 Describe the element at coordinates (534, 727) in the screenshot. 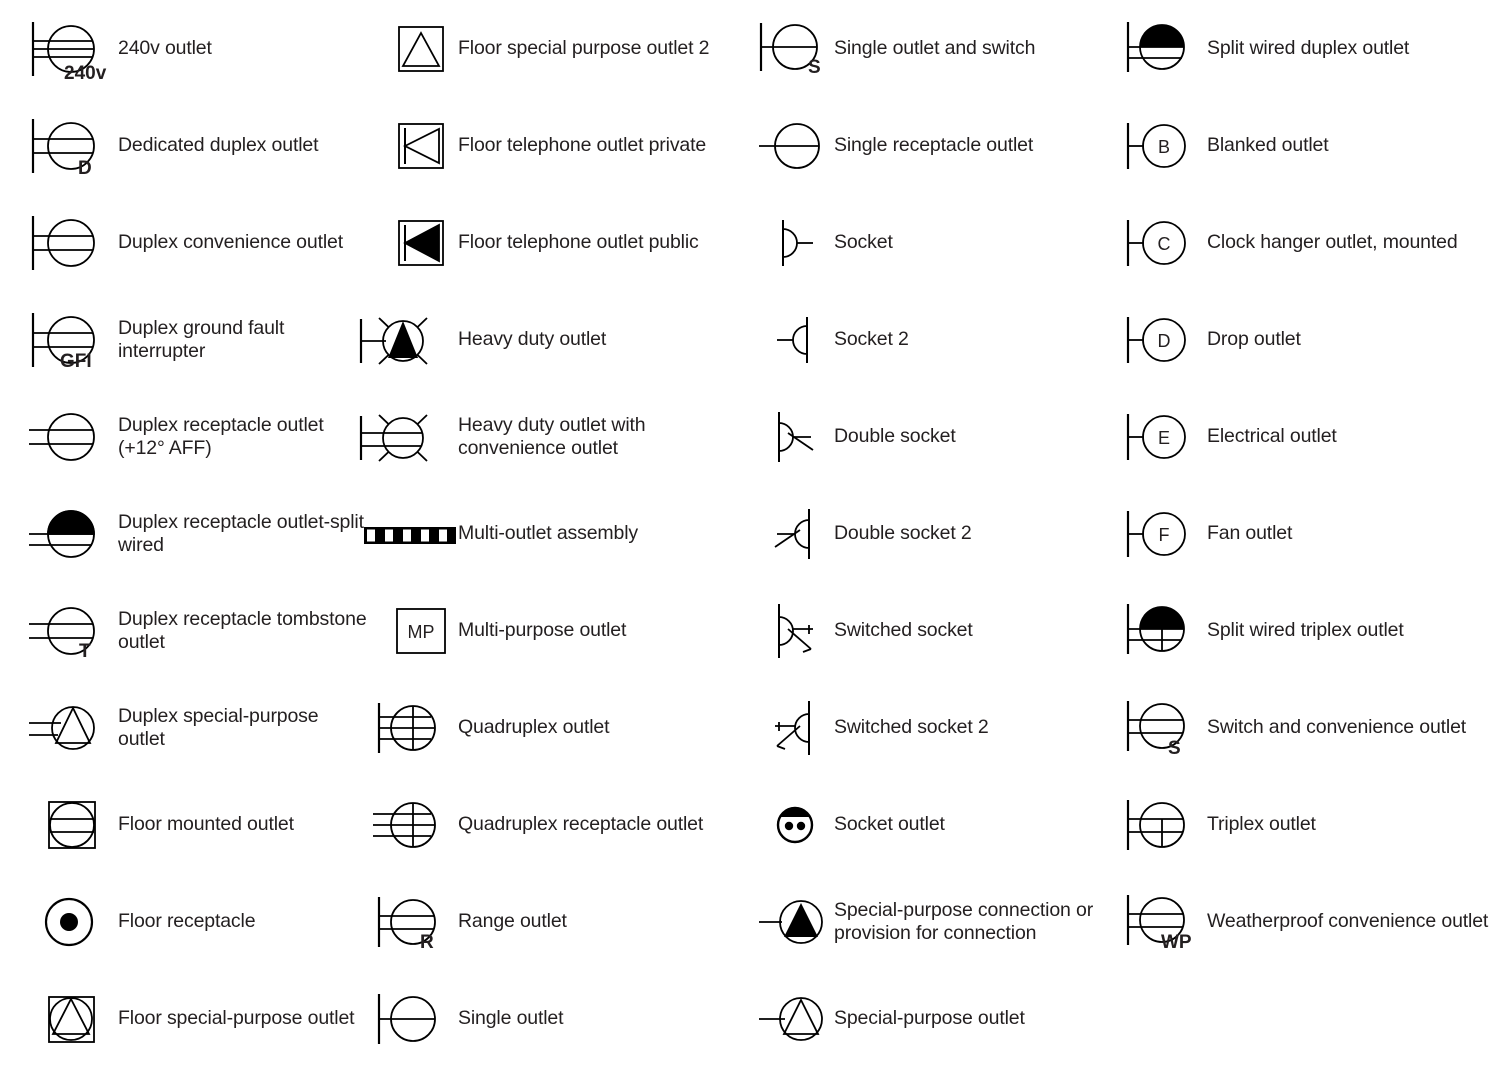

I see `symbol-label: Quadruplex outlet` at that location.